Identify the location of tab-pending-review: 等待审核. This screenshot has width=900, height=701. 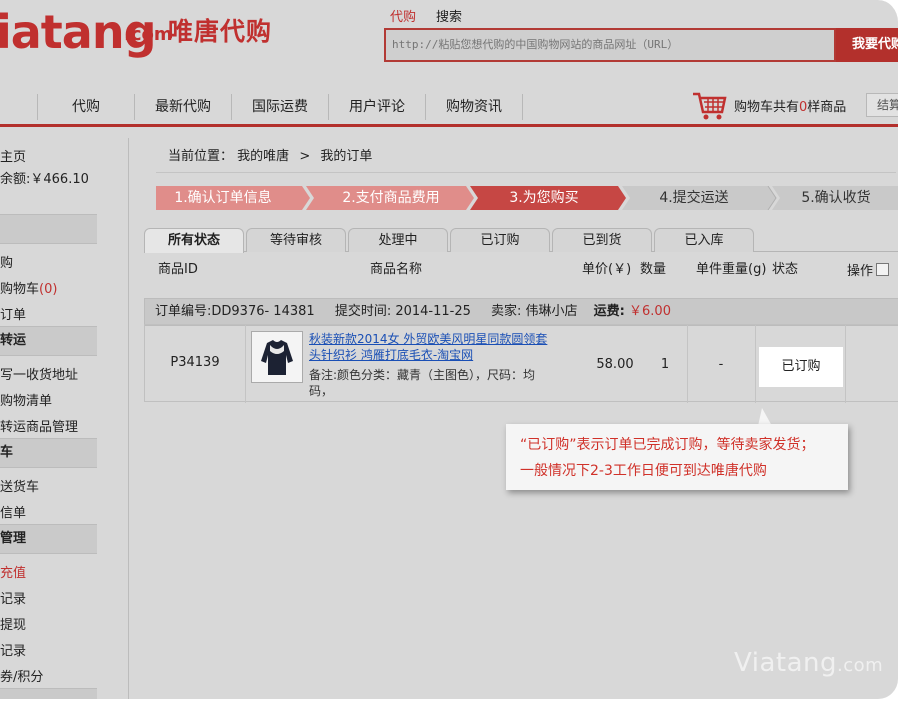
(296, 240).